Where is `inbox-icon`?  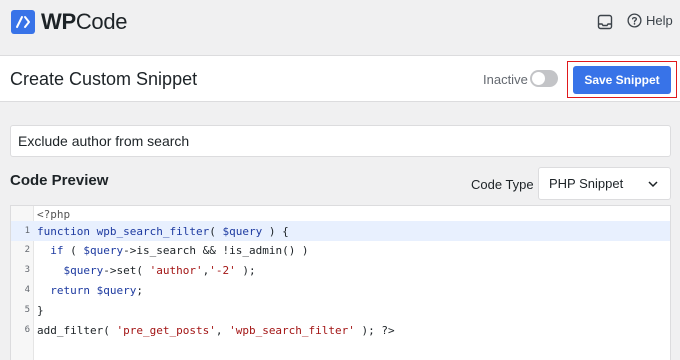 inbox-icon is located at coordinates (605, 22).